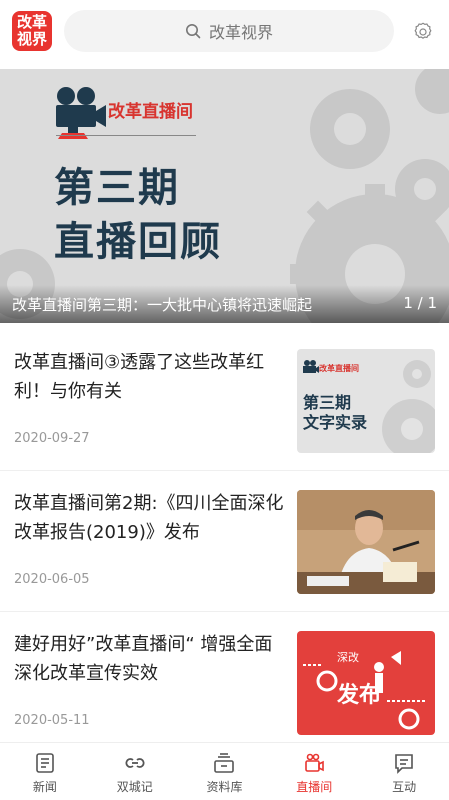 Image resolution: width=449 pixels, height=800 pixels. I want to click on search-bar: 改革视界, so click(229, 31).